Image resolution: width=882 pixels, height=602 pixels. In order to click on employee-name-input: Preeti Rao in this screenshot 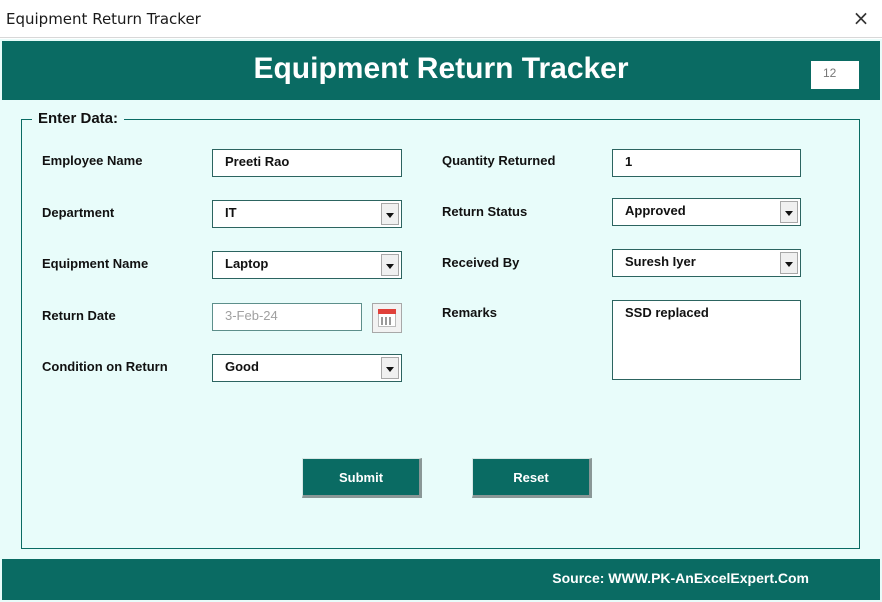, I will do `click(307, 163)`.